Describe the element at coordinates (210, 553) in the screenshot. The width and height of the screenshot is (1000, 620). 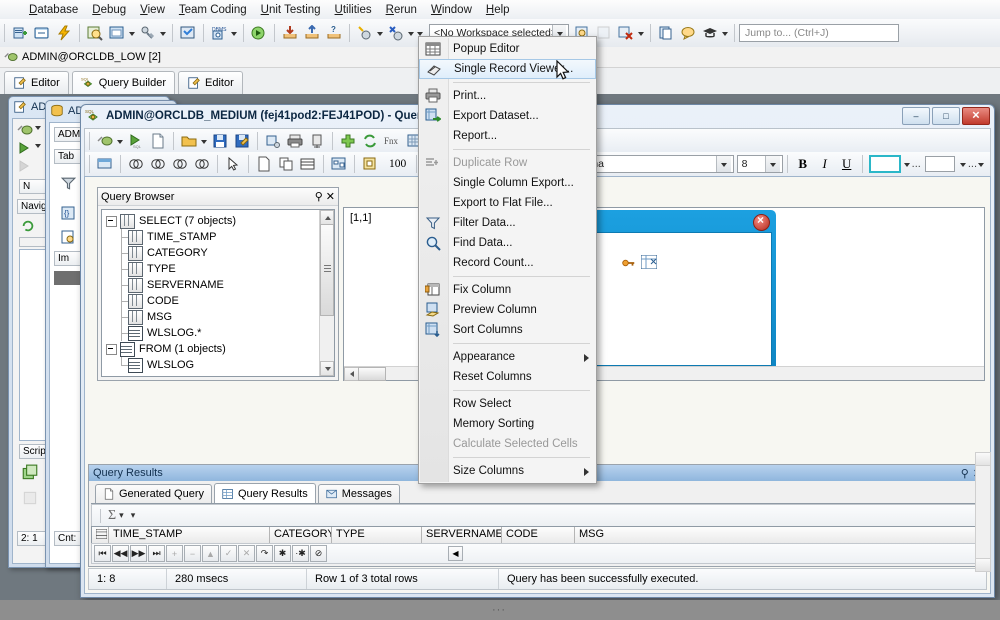
I see `grid-nav-button-6: ▲` at that location.